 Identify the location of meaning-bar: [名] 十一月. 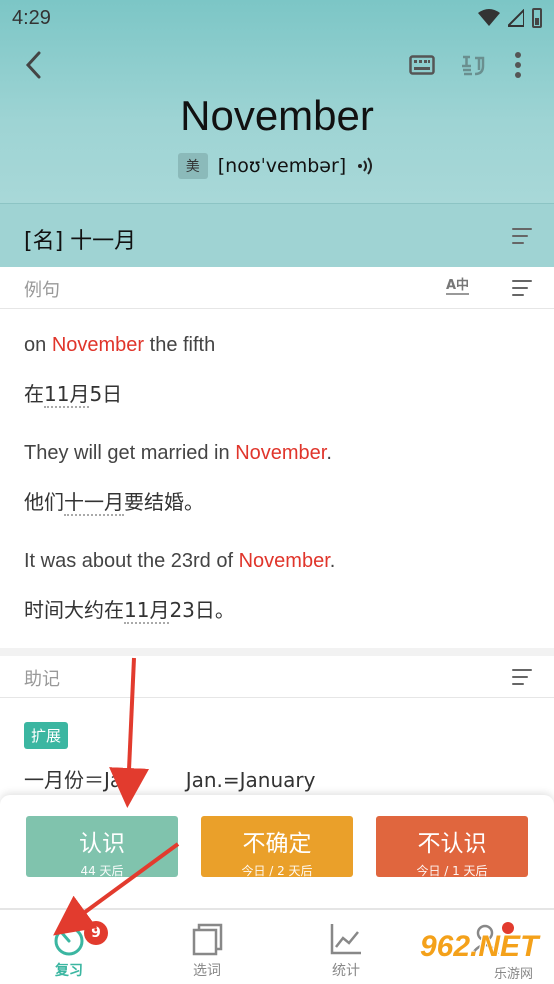
(277, 235).